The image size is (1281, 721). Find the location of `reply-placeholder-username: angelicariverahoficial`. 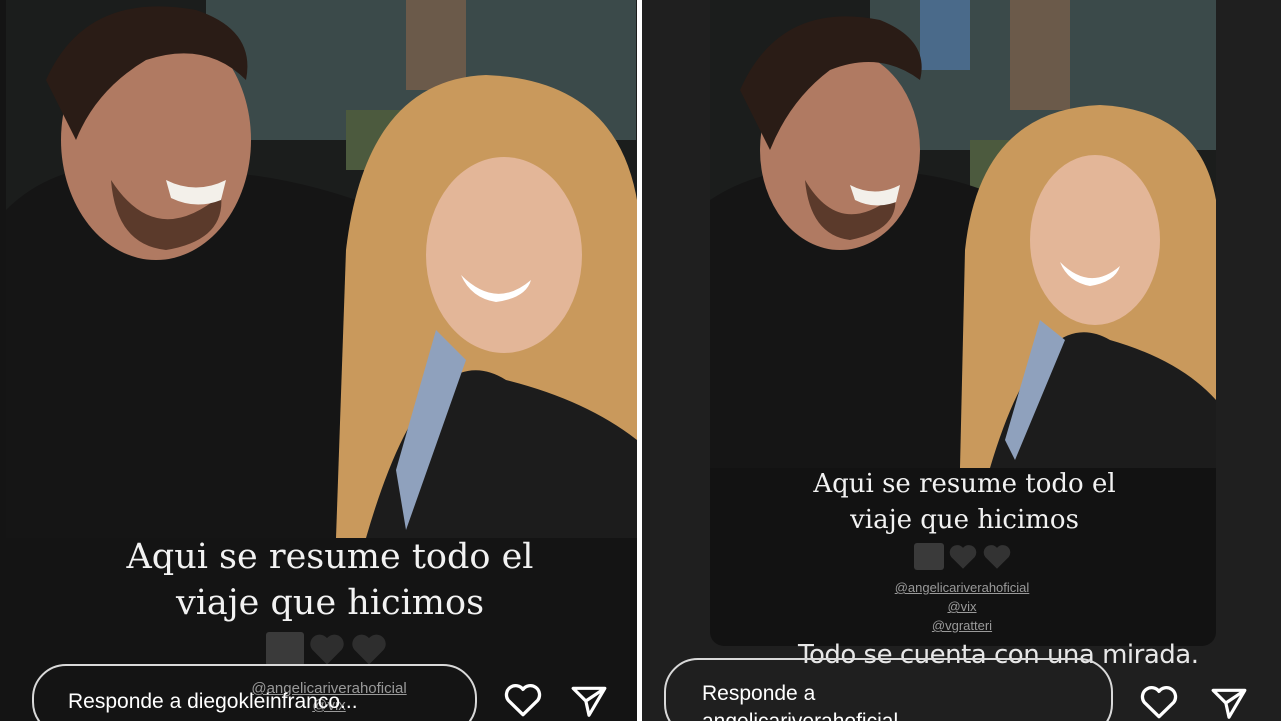

reply-placeholder-username: angelicariverahoficial is located at coordinates (906, 714).